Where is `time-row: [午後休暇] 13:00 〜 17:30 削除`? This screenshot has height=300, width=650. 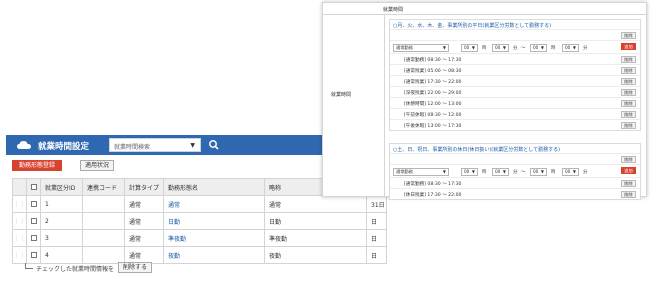 time-row: [午後休暇] 13:00 〜 17:30 削除 is located at coordinates (515, 124).